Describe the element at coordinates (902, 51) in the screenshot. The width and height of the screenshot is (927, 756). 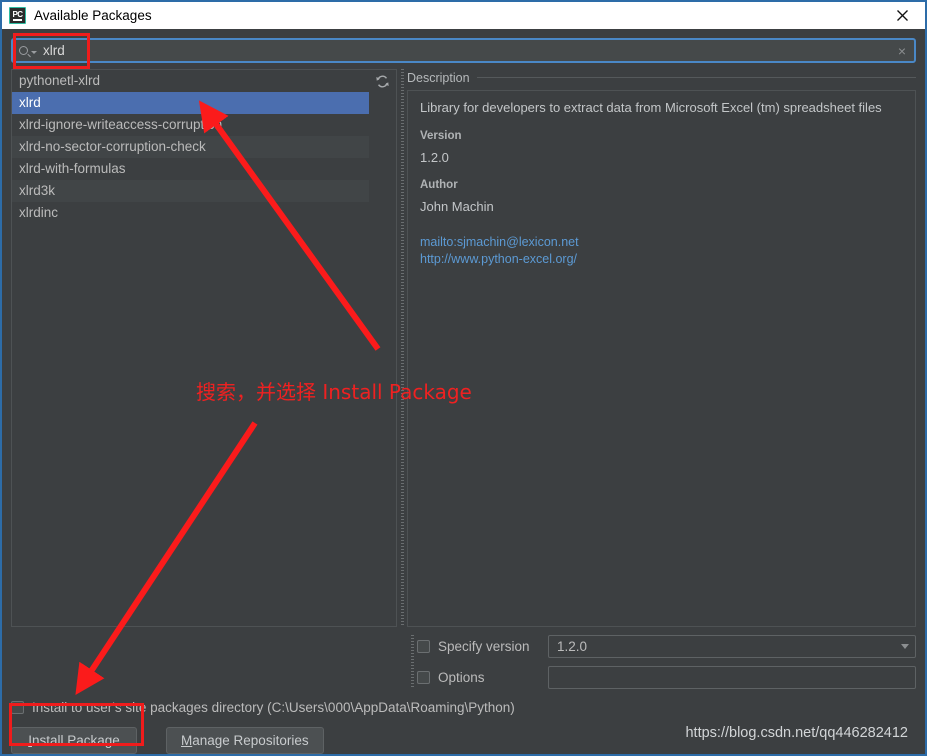
I see `clear-search-icon: ×` at that location.